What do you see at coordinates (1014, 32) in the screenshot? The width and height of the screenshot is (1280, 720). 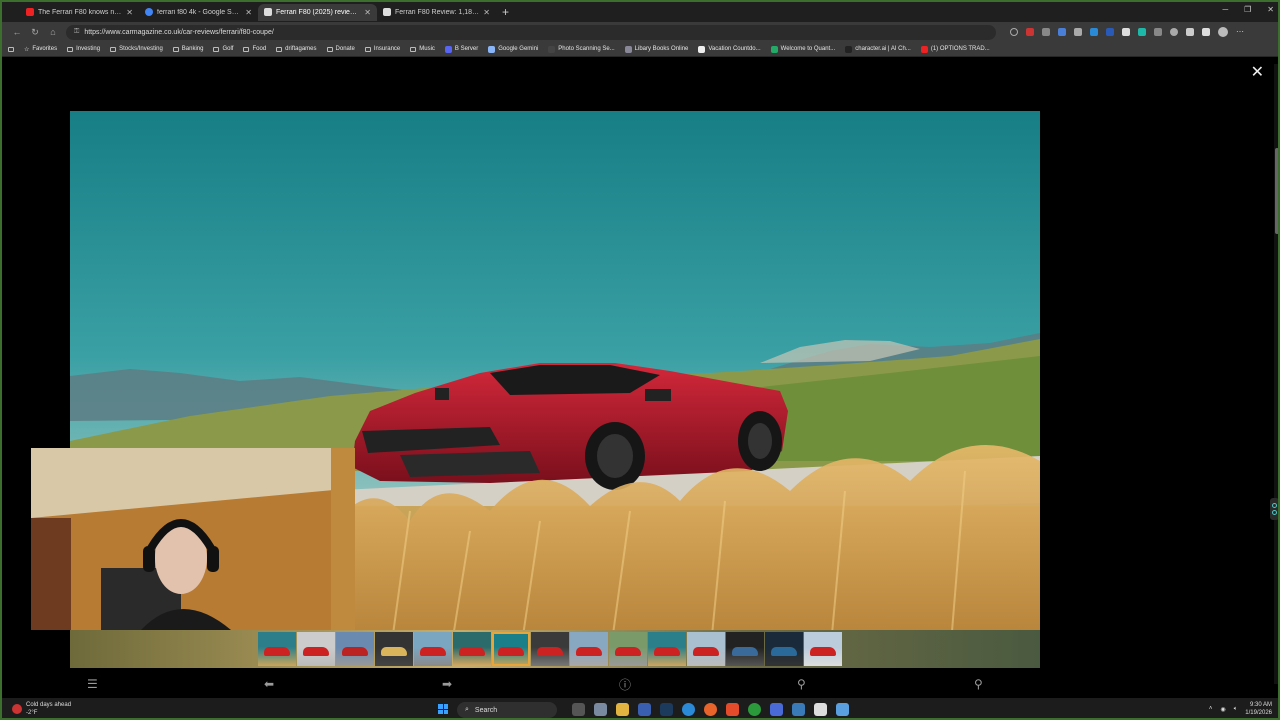 I see `favorite-star-icon` at bounding box center [1014, 32].